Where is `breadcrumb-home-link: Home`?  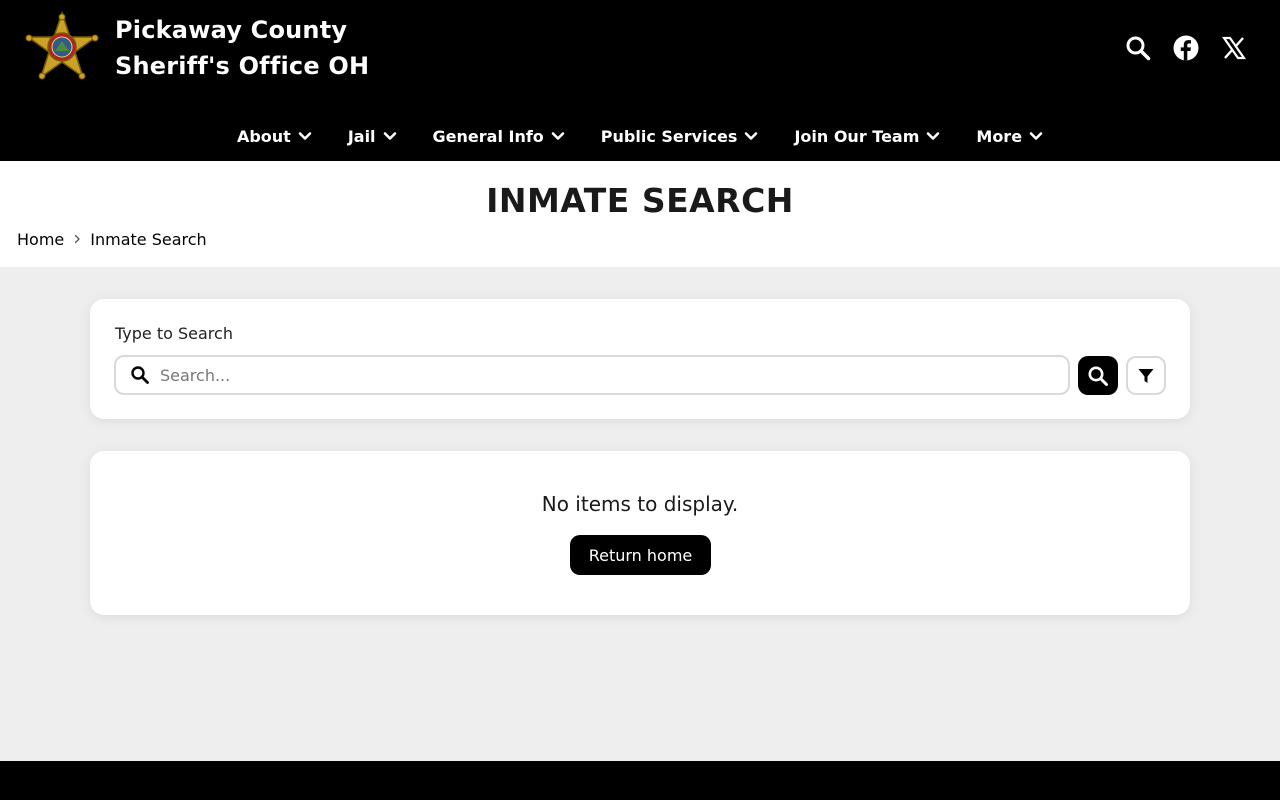 breadcrumb-home-link: Home is located at coordinates (40, 239).